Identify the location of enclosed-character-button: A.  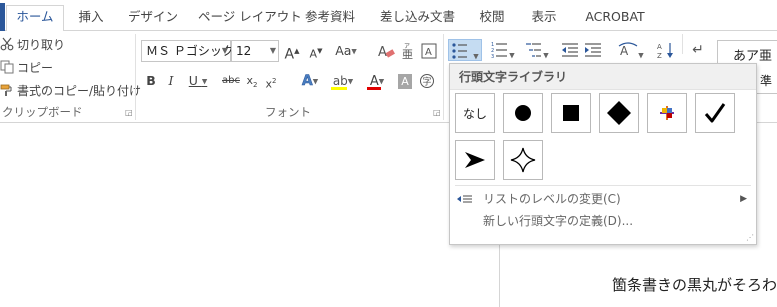
(429, 51).